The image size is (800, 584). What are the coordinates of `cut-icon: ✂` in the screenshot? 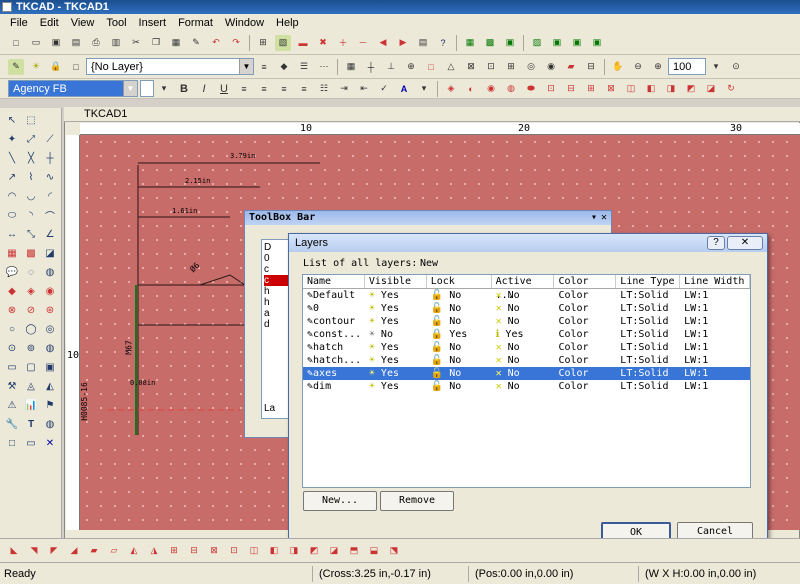 It's located at (136, 43).